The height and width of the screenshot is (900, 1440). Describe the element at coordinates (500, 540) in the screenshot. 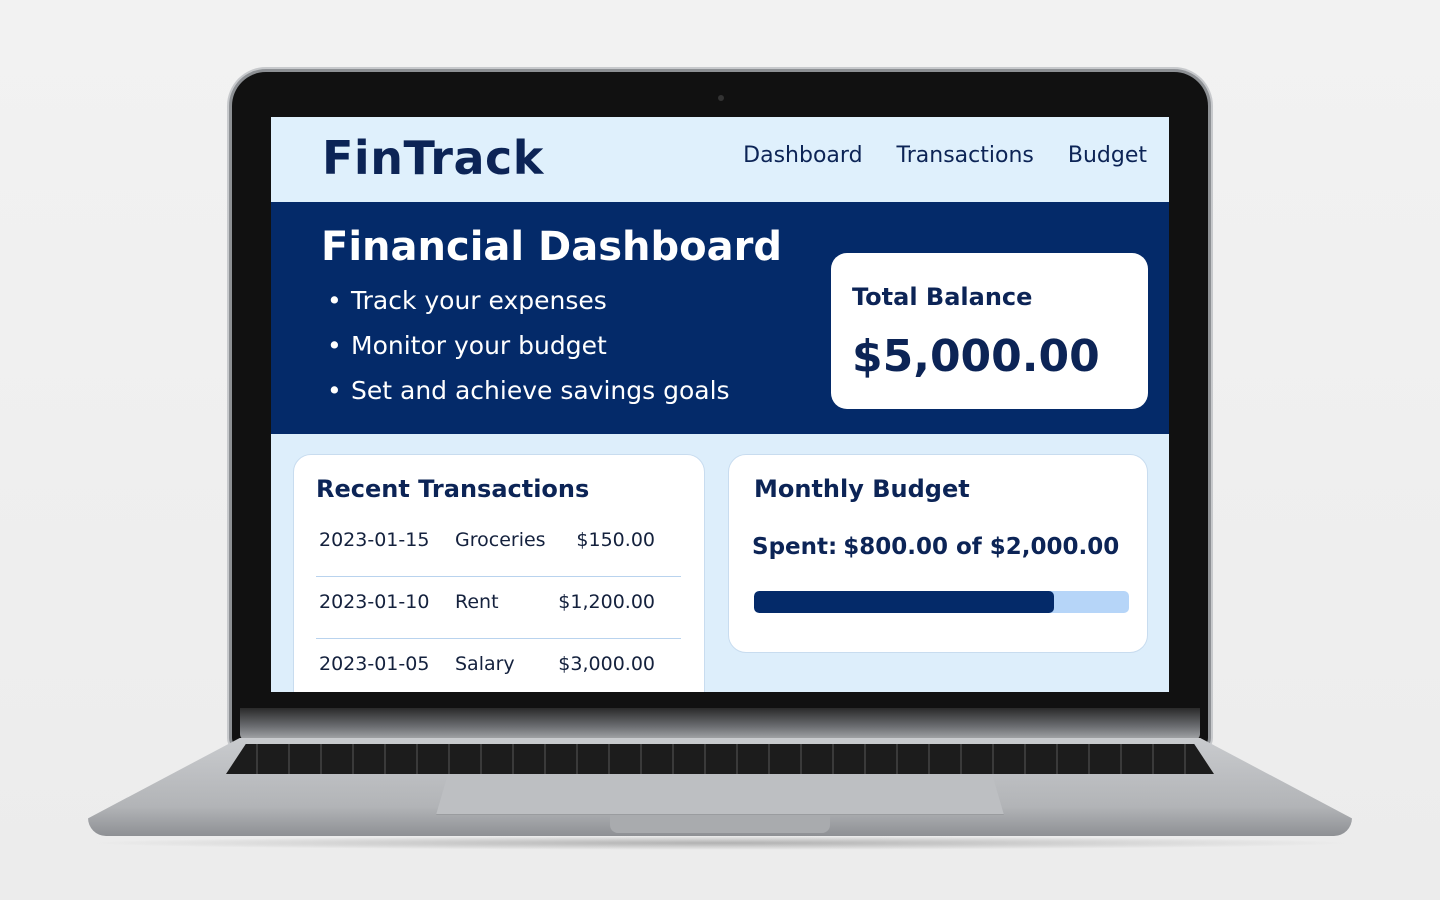

I see `transaction-category: Groceries` at that location.